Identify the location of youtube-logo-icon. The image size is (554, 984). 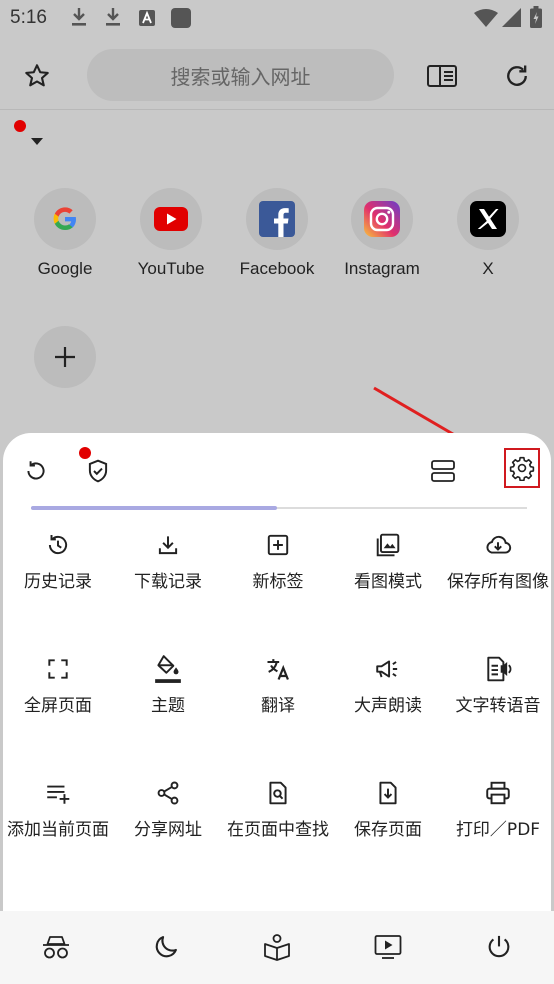
(171, 219).